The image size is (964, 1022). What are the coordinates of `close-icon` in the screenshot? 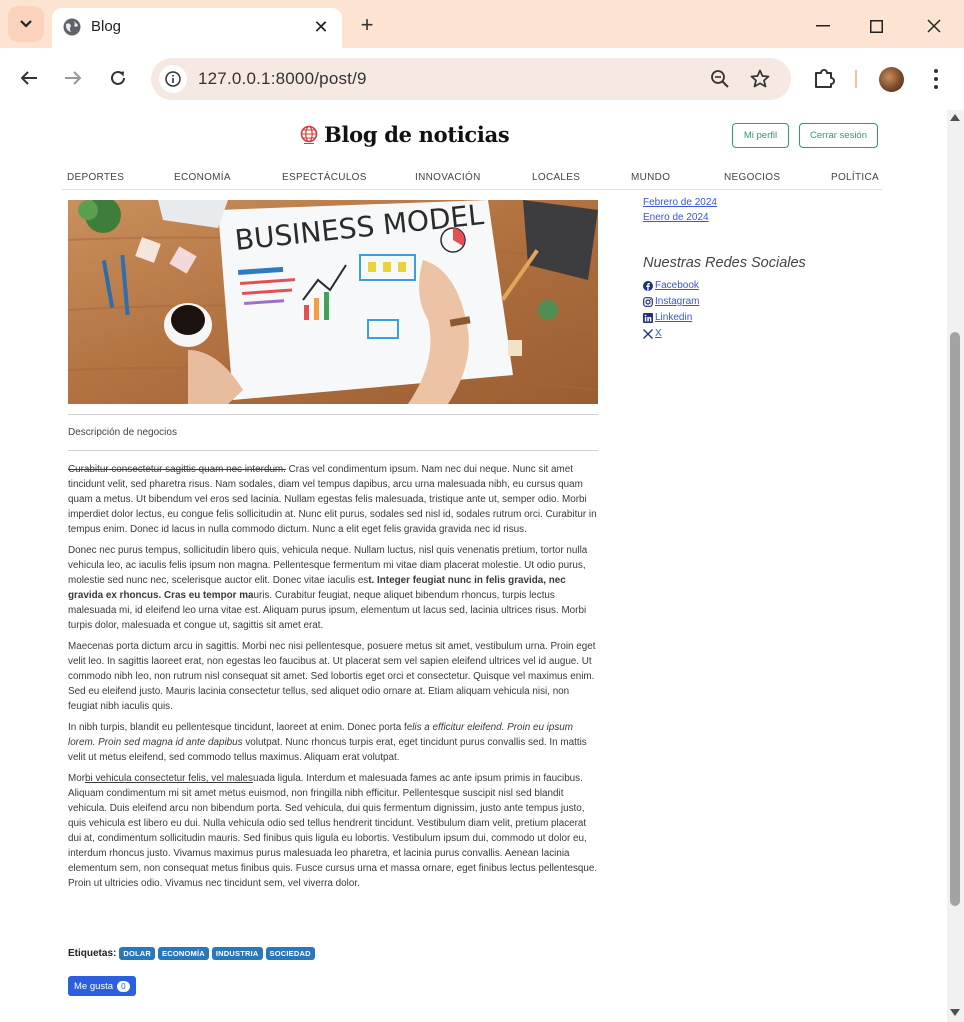 It's located at (934, 26).